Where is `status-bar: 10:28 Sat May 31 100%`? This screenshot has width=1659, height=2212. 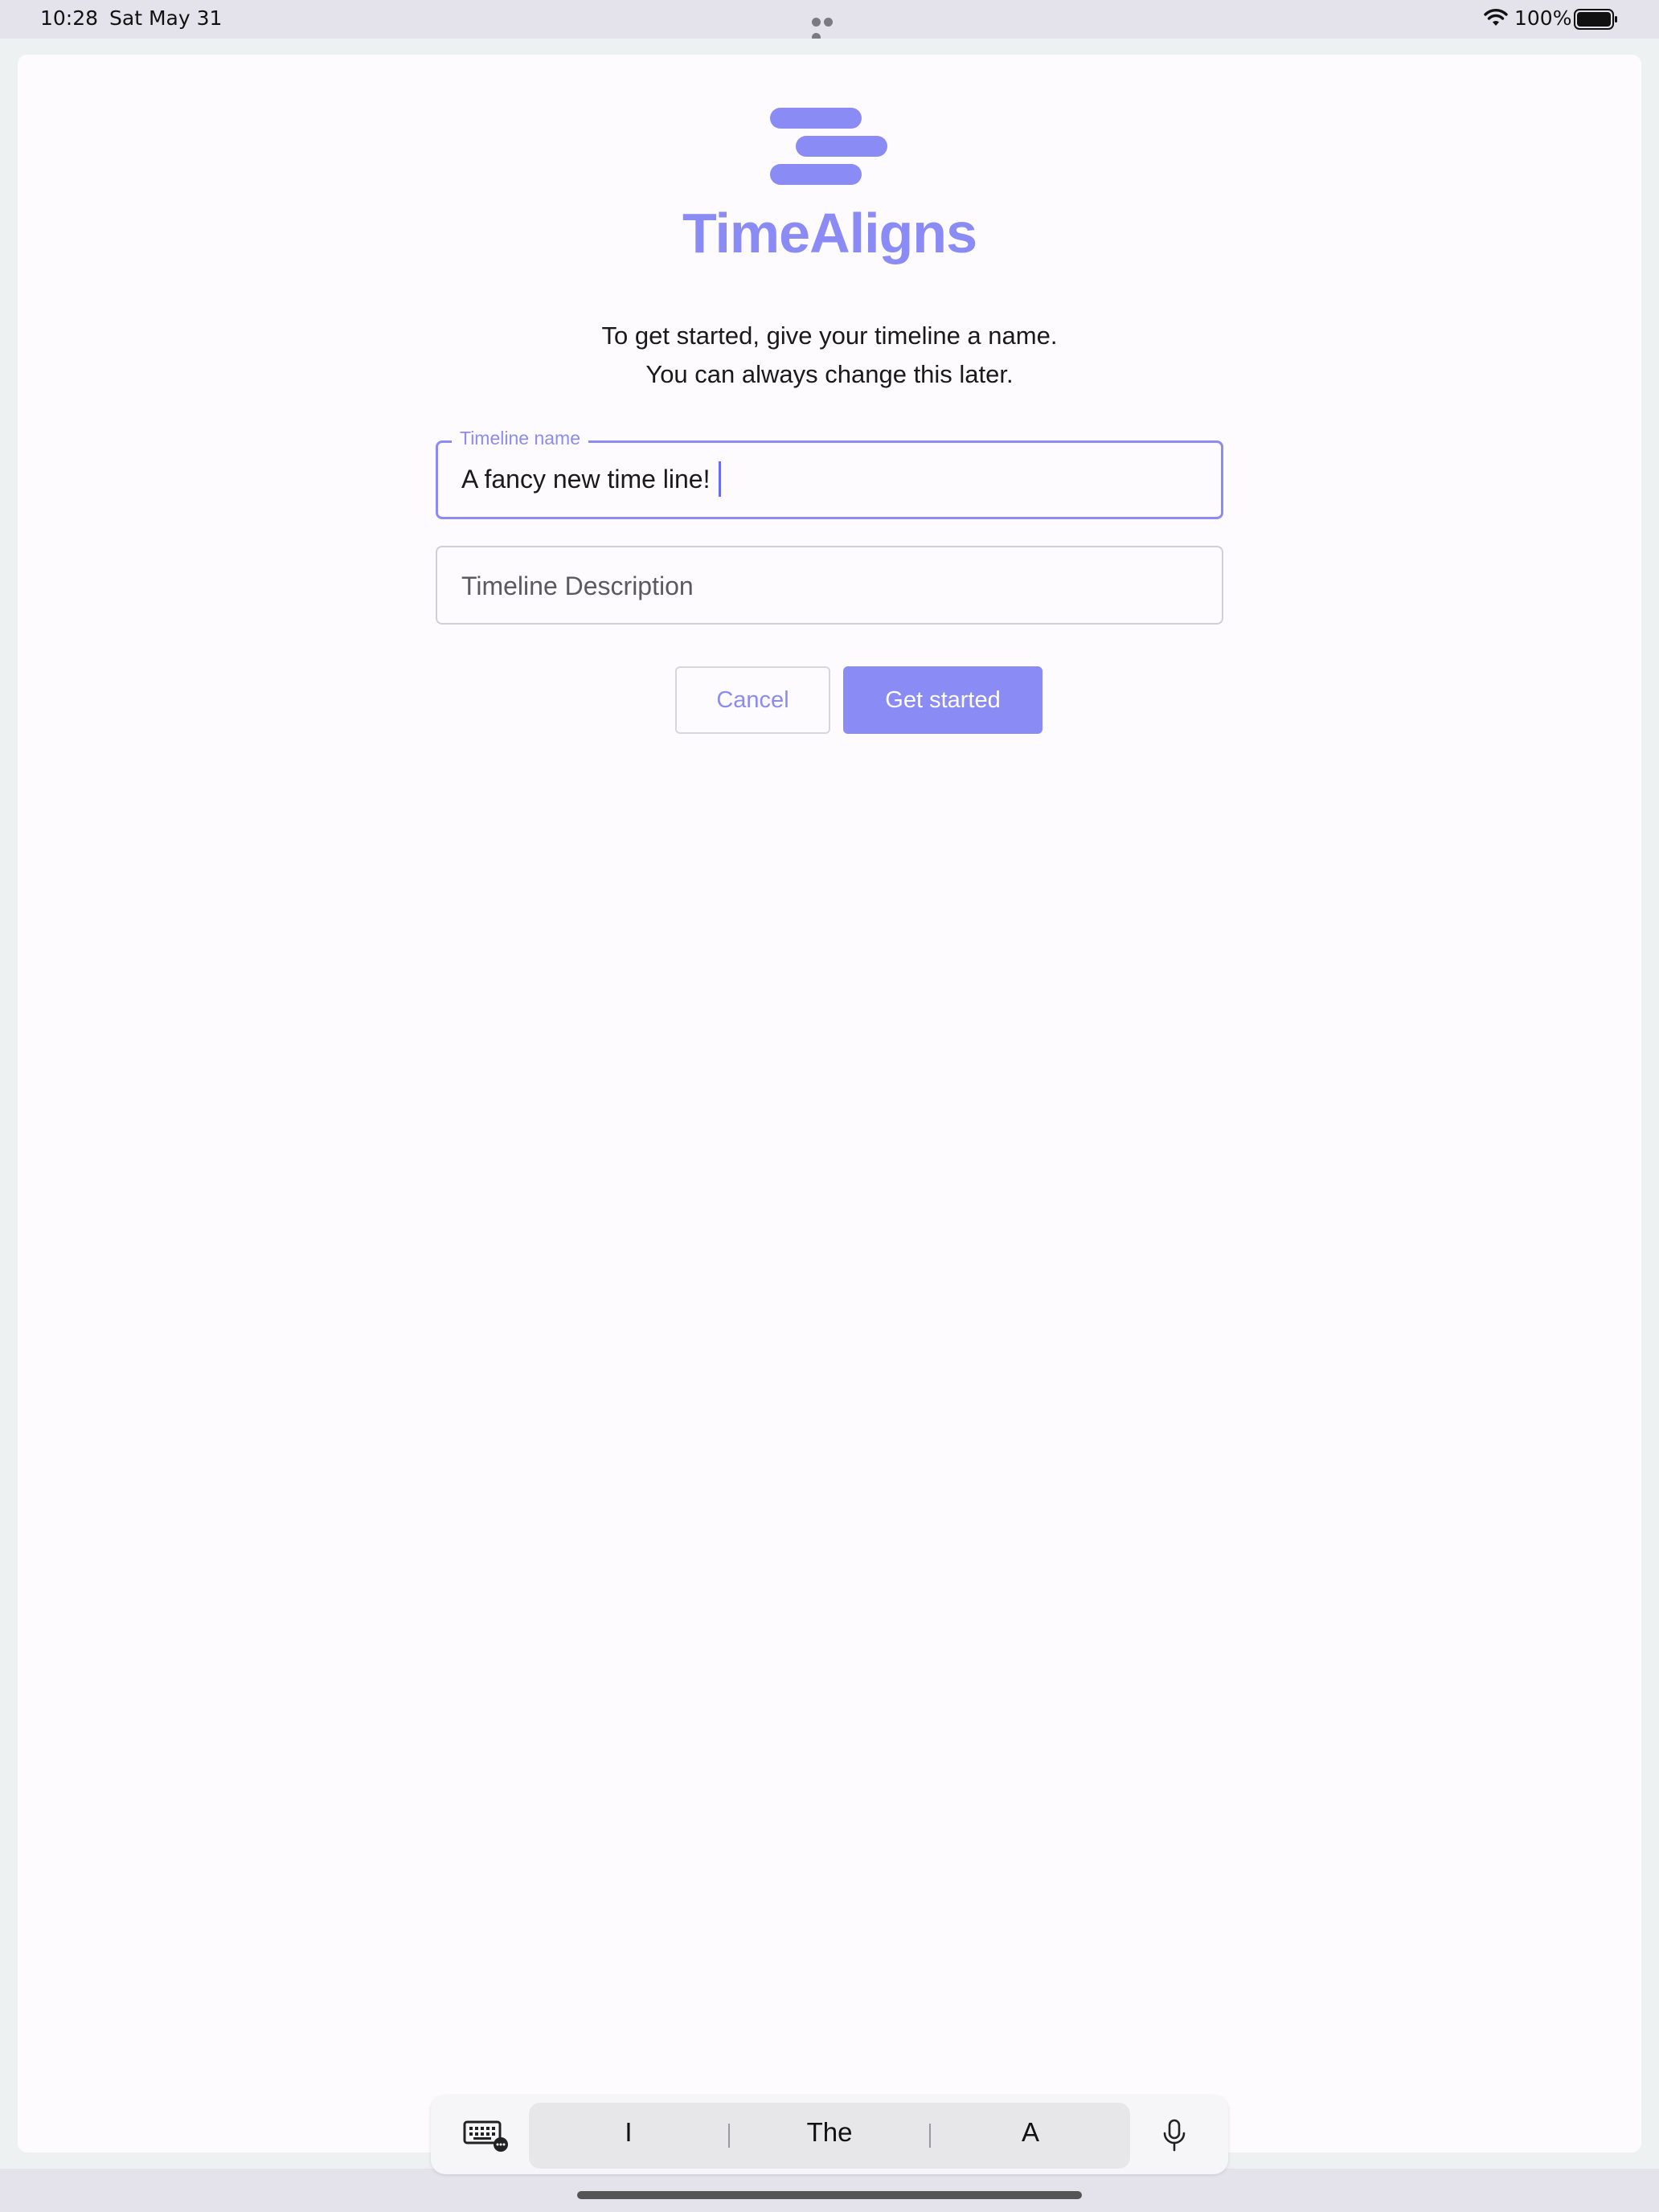 status-bar: 10:28 Sat May 31 100% is located at coordinates (829, 21).